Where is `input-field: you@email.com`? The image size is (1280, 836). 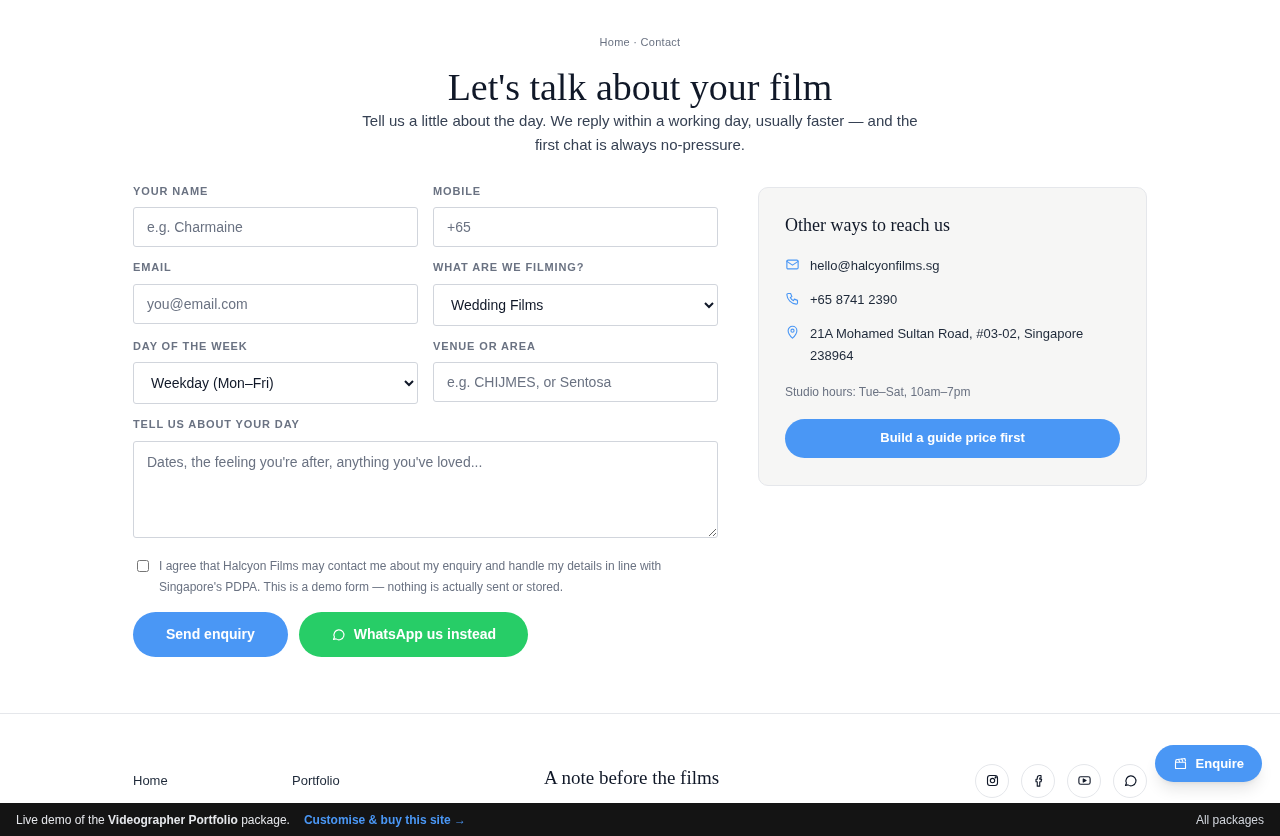
input-field: you@email.com is located at coordinates (275, 303).